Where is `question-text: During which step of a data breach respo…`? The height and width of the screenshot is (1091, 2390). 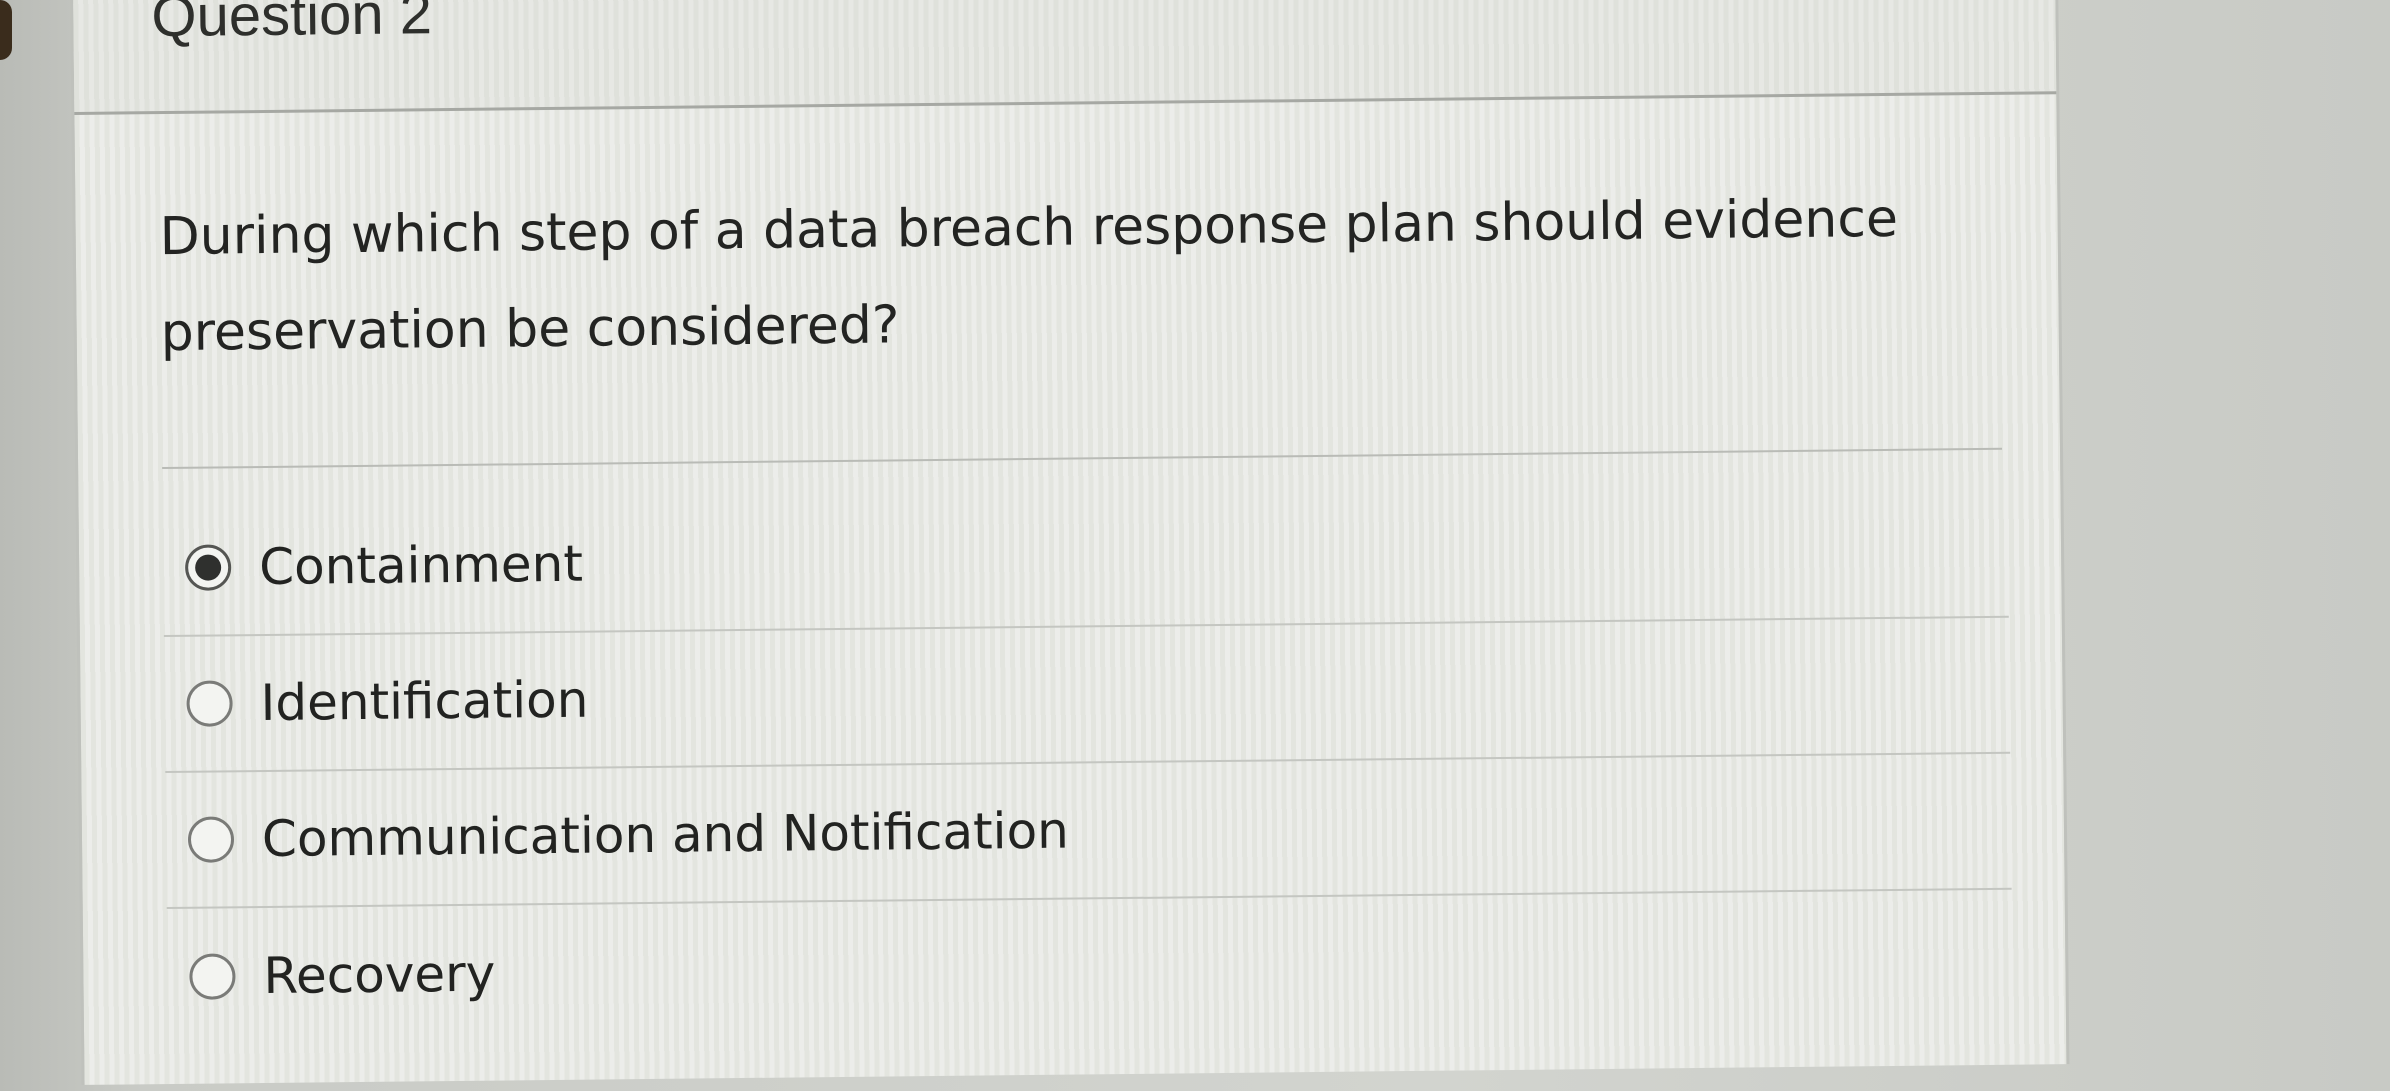
question-text: During which step of a data breach respo… is located at coordinates (1029, 276).